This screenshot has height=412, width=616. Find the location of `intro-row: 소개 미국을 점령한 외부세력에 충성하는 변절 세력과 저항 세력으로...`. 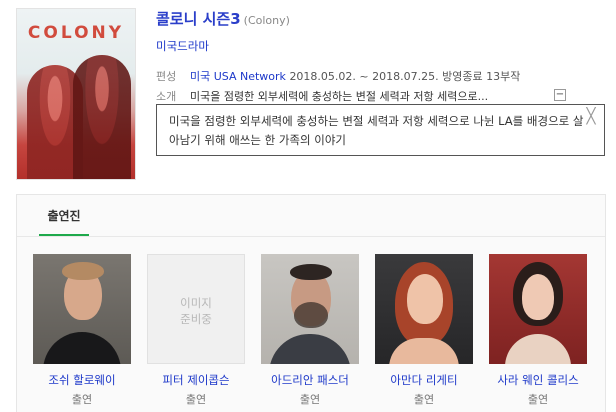

intro-row: 소개 미국을 점령한 외부세력에 충성하는 변절 세력과 저항 세력으로... is located at coordinates (322, 96).